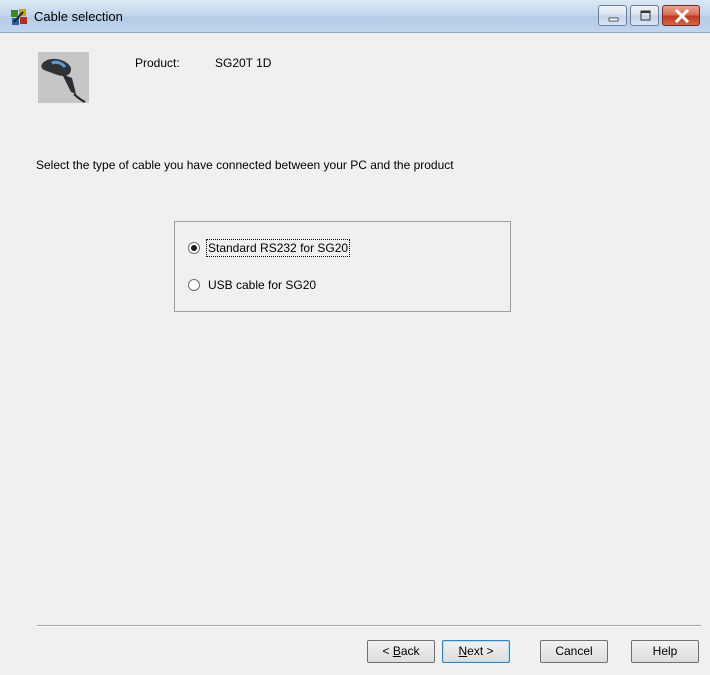 This screenshot has width=710, height=675. Describe the element at coordinates (278, 248) in the screenshot. I see `radio-label-rs232: Standard RS232 for SG20` at that location.